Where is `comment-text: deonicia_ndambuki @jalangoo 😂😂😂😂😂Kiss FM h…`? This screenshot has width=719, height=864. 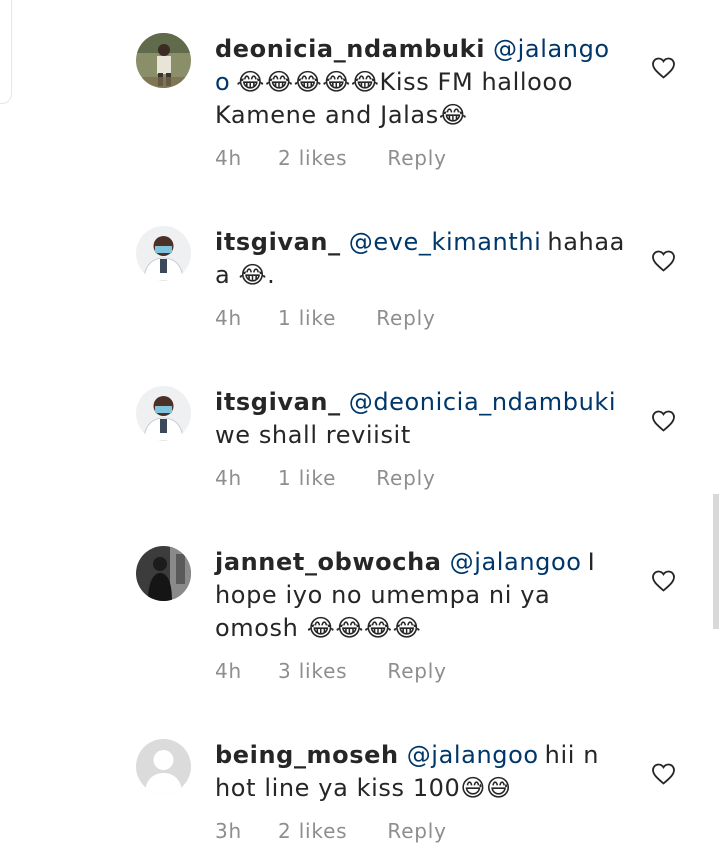
comment-text: deonicia_ndambuki @jalangoo 😂😂😂😂😂Kiss FM h… is located at coordinates (420, 82).